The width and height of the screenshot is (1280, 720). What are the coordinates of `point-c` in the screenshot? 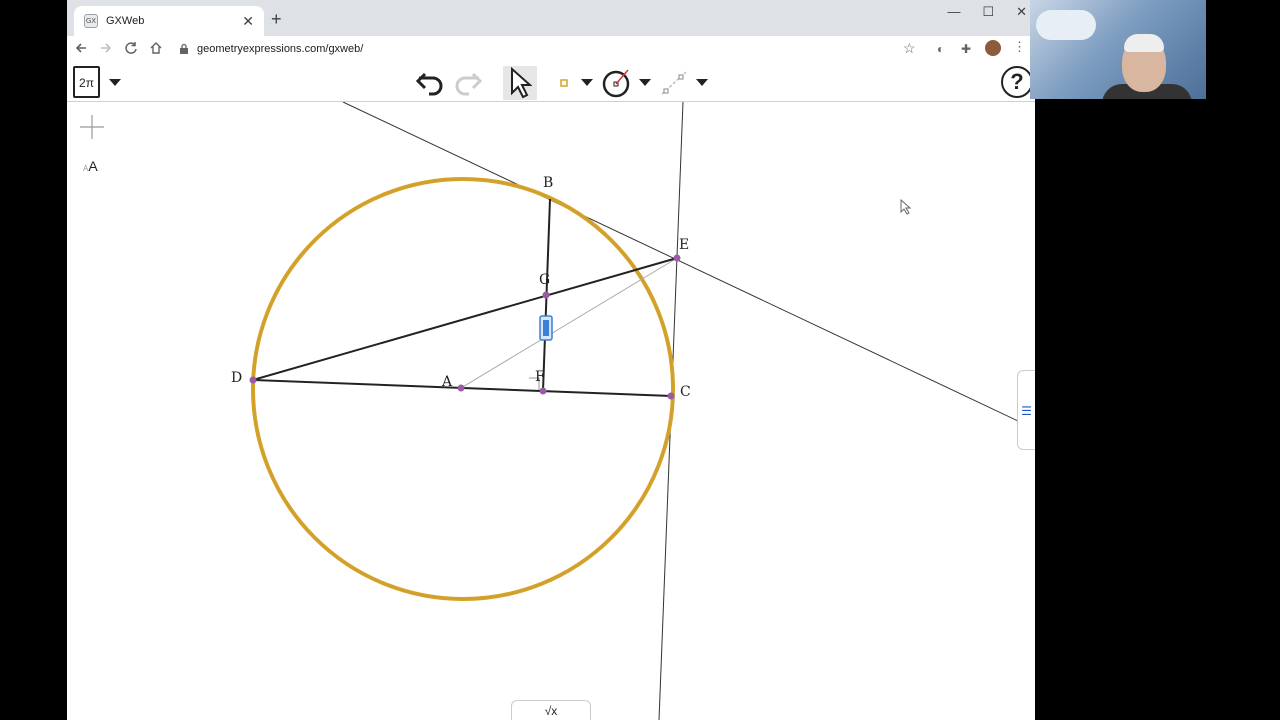 It's located at (671, 396).